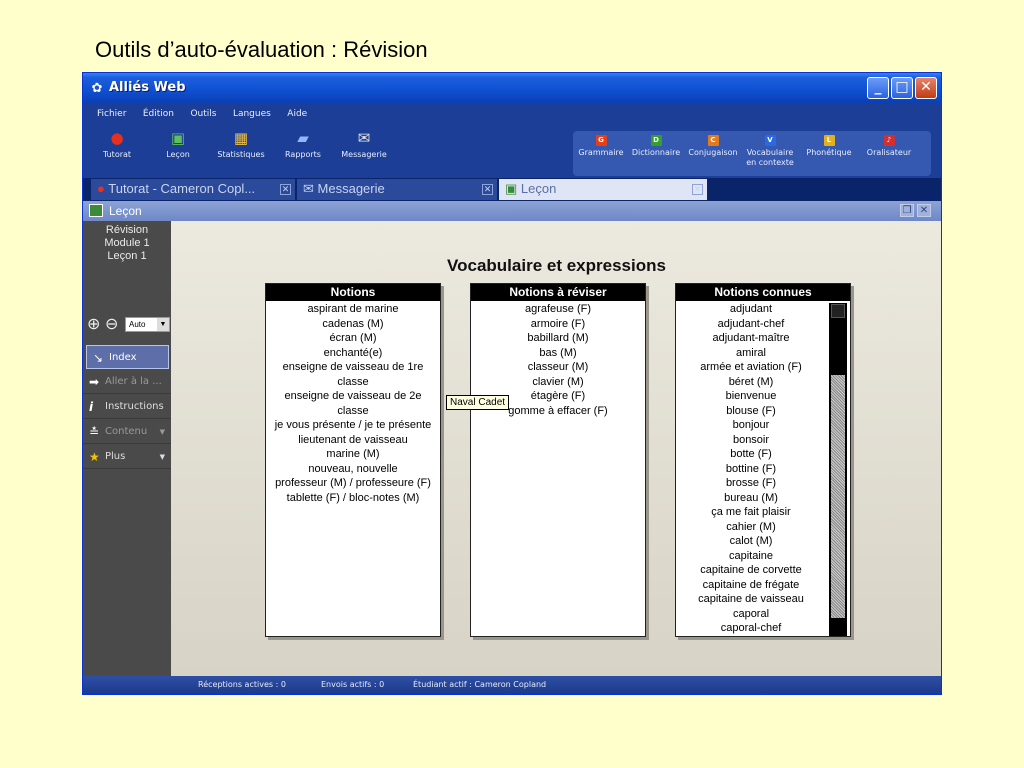  I want to click on list-item: amiral, so click(751, 353).